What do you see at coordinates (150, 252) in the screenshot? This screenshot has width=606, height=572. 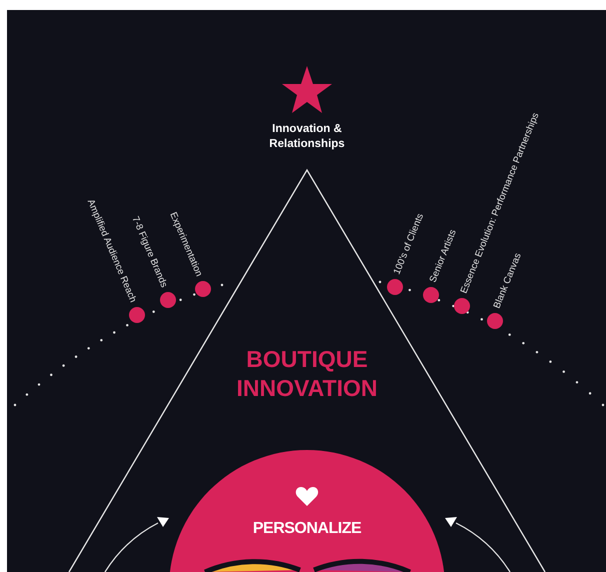 I see `left-label: 7-8 Figure Brands` at bounding box center [150, 252].